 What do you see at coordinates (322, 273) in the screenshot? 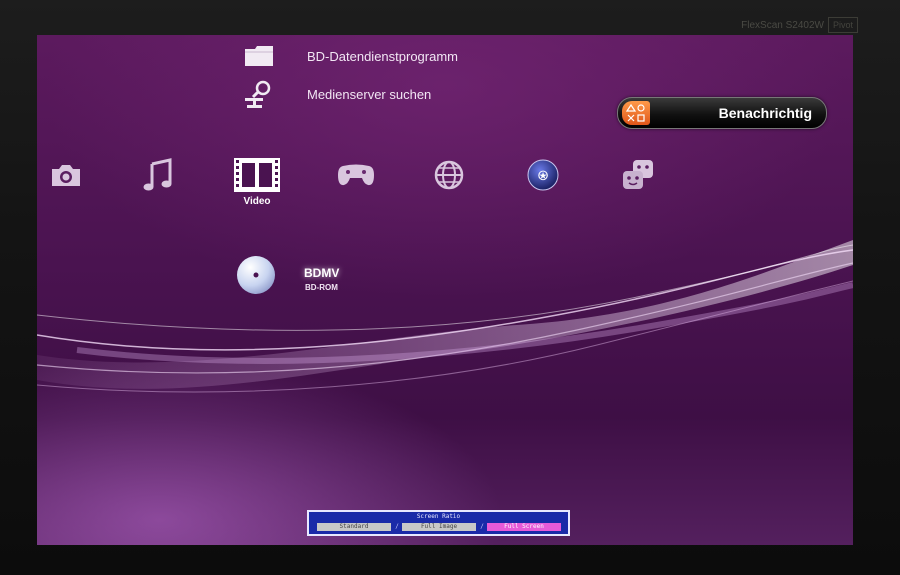
I see `disc-title: BDMV` at bounding box center [322, 273].